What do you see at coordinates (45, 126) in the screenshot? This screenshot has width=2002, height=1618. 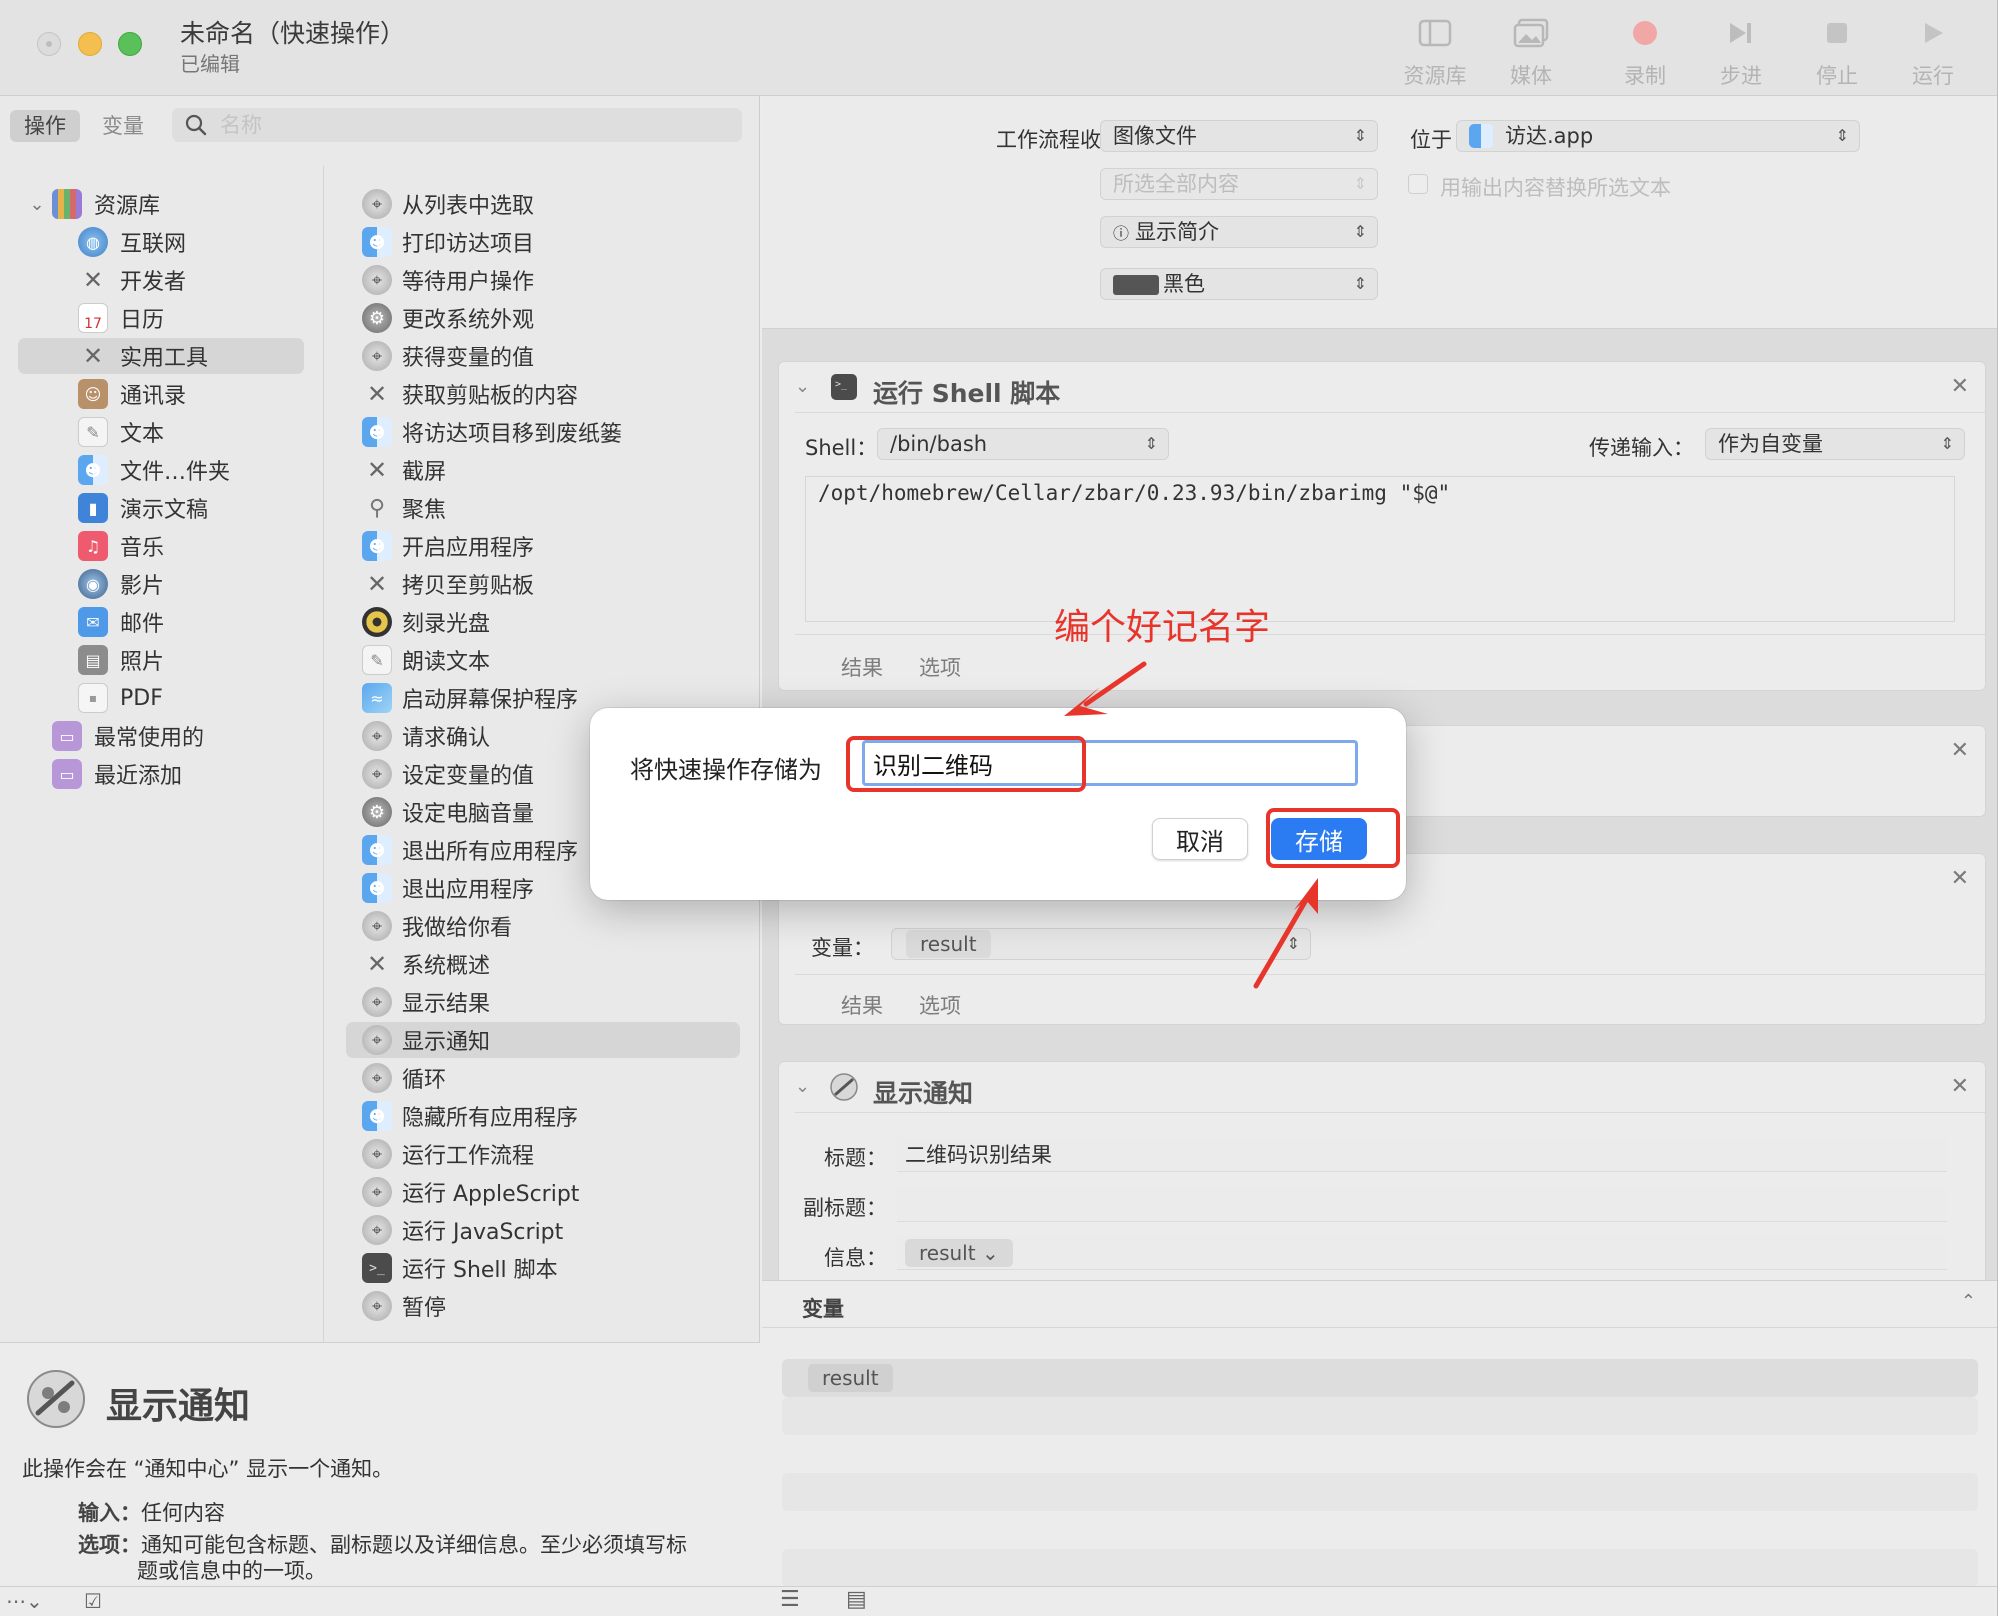 I see `tab-actions: 操作` at bounding box center [45, 126].